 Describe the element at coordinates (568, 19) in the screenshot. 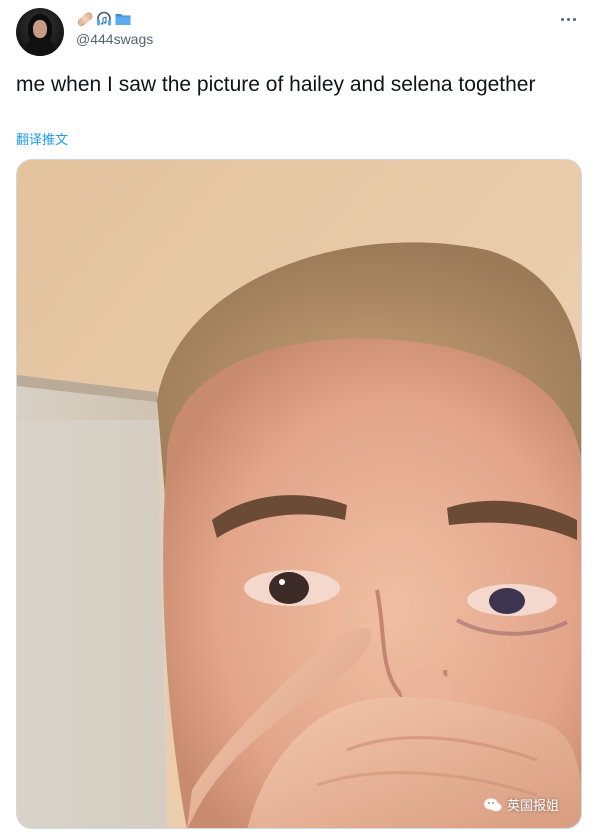

I see `more-options-icon` at that location.